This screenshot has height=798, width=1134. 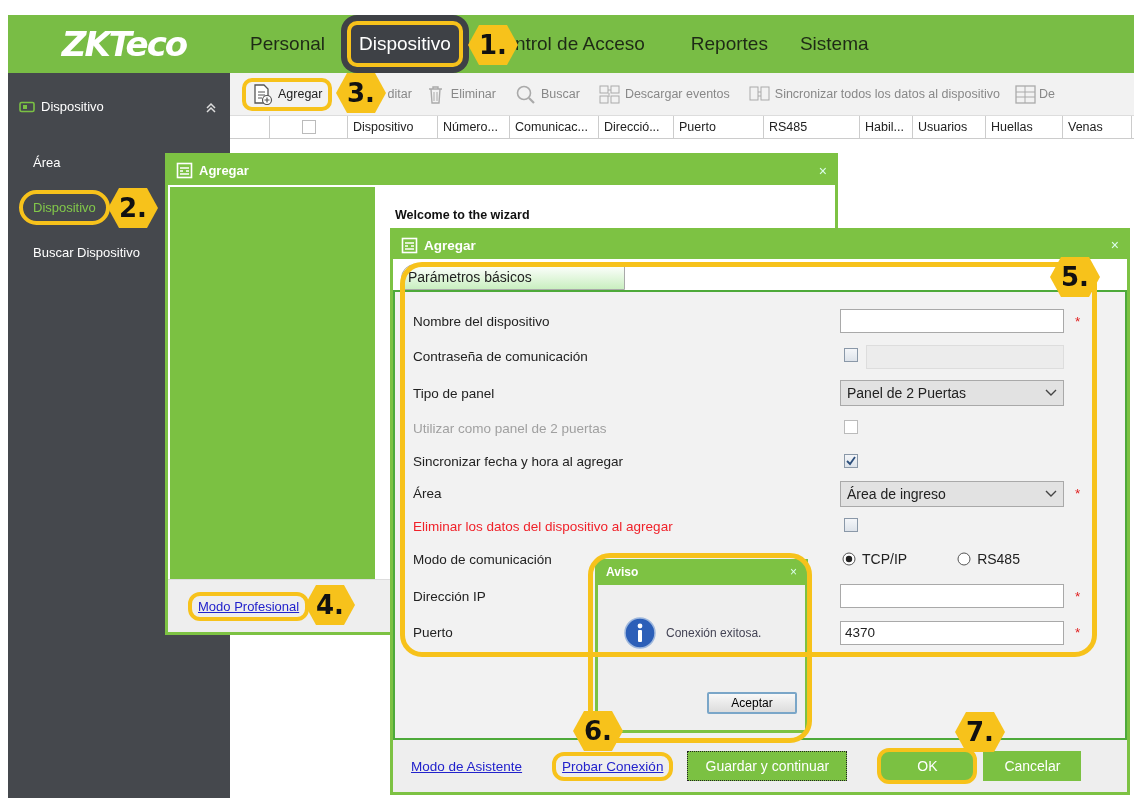 I want to click on input-field: 4370, so click(x=952, y=632).